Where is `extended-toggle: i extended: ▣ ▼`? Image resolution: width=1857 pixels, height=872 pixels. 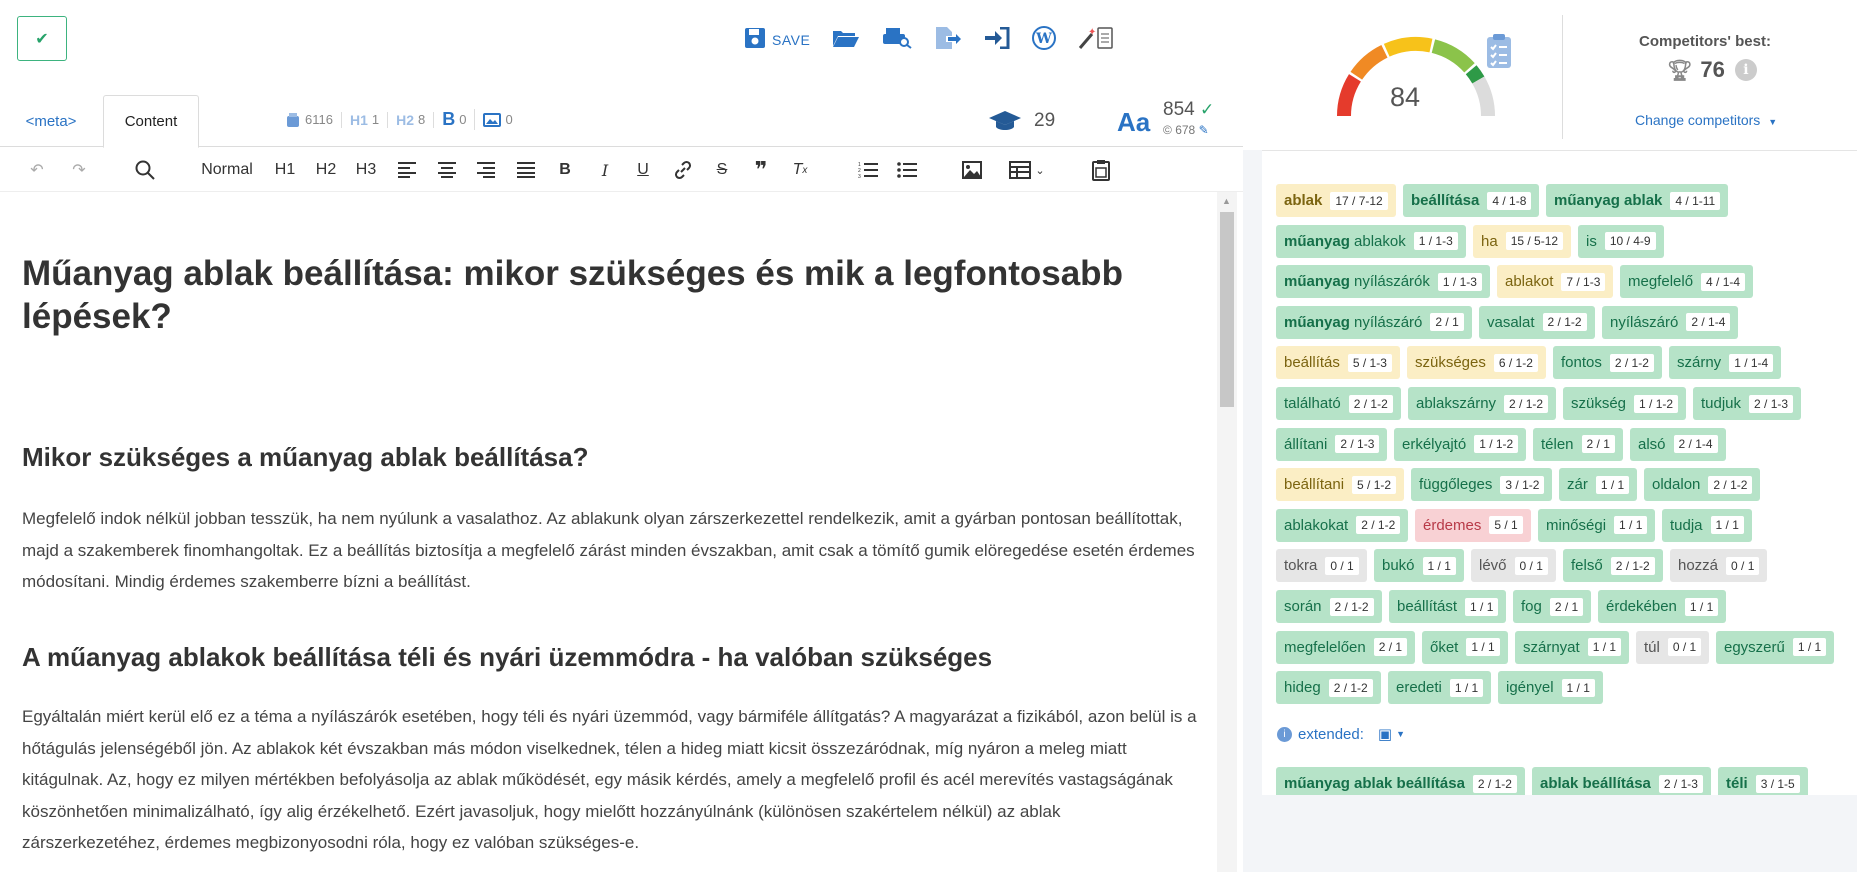
extended-toggle: i extended: ▣ ▼ is located at coordinates (1341, 734).